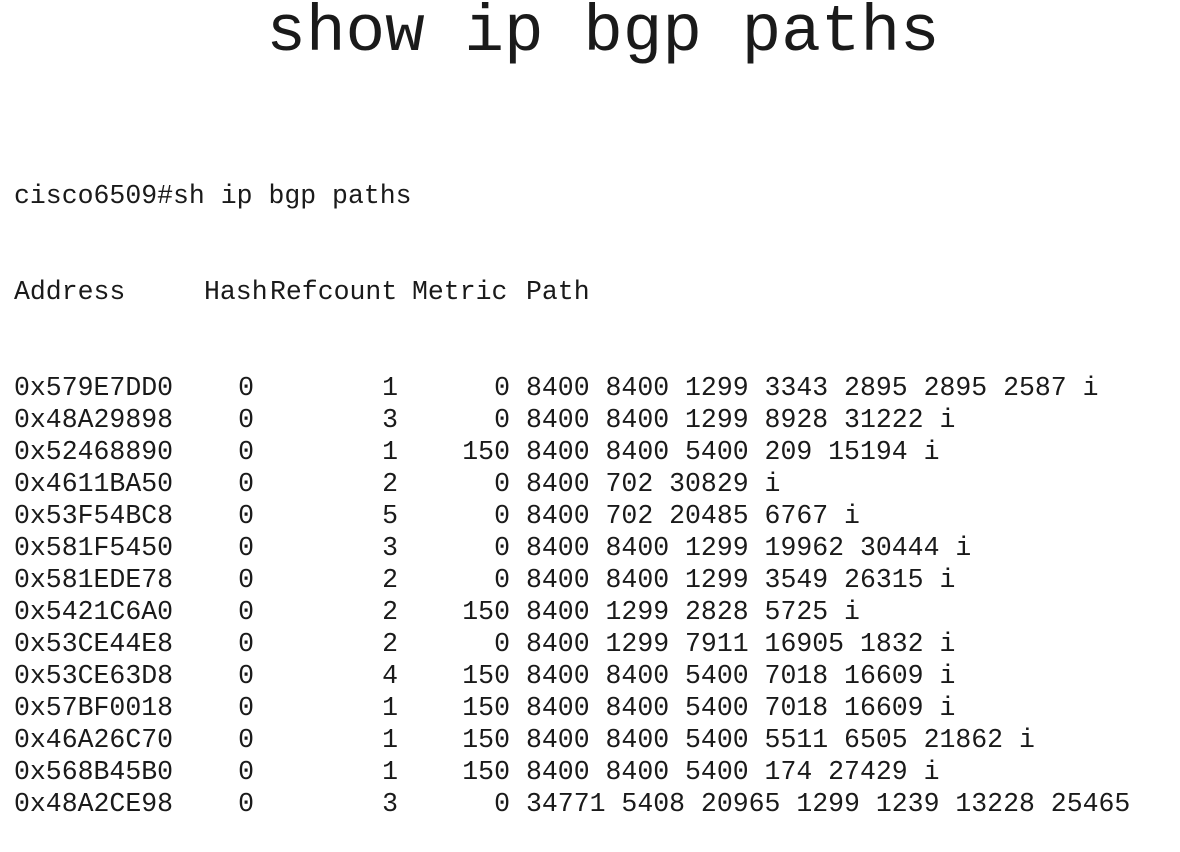 The width and height of the screenshot is (1180, 852). What do you see at coordinates (70, 292) in the screenshot?
I see `header-address: Address` at bounding box center [70, 292].